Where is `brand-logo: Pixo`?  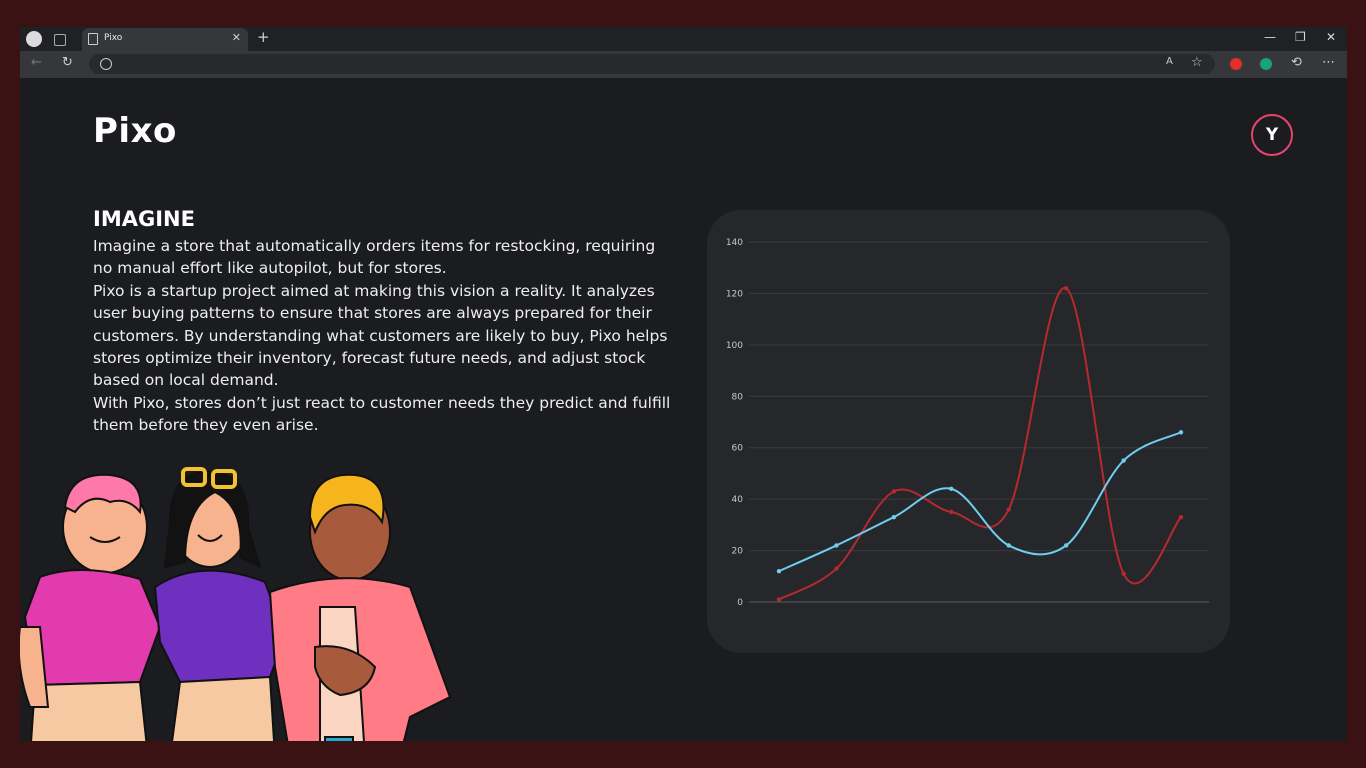
brand-logo: Pixo is located at coordinates (135, 131).